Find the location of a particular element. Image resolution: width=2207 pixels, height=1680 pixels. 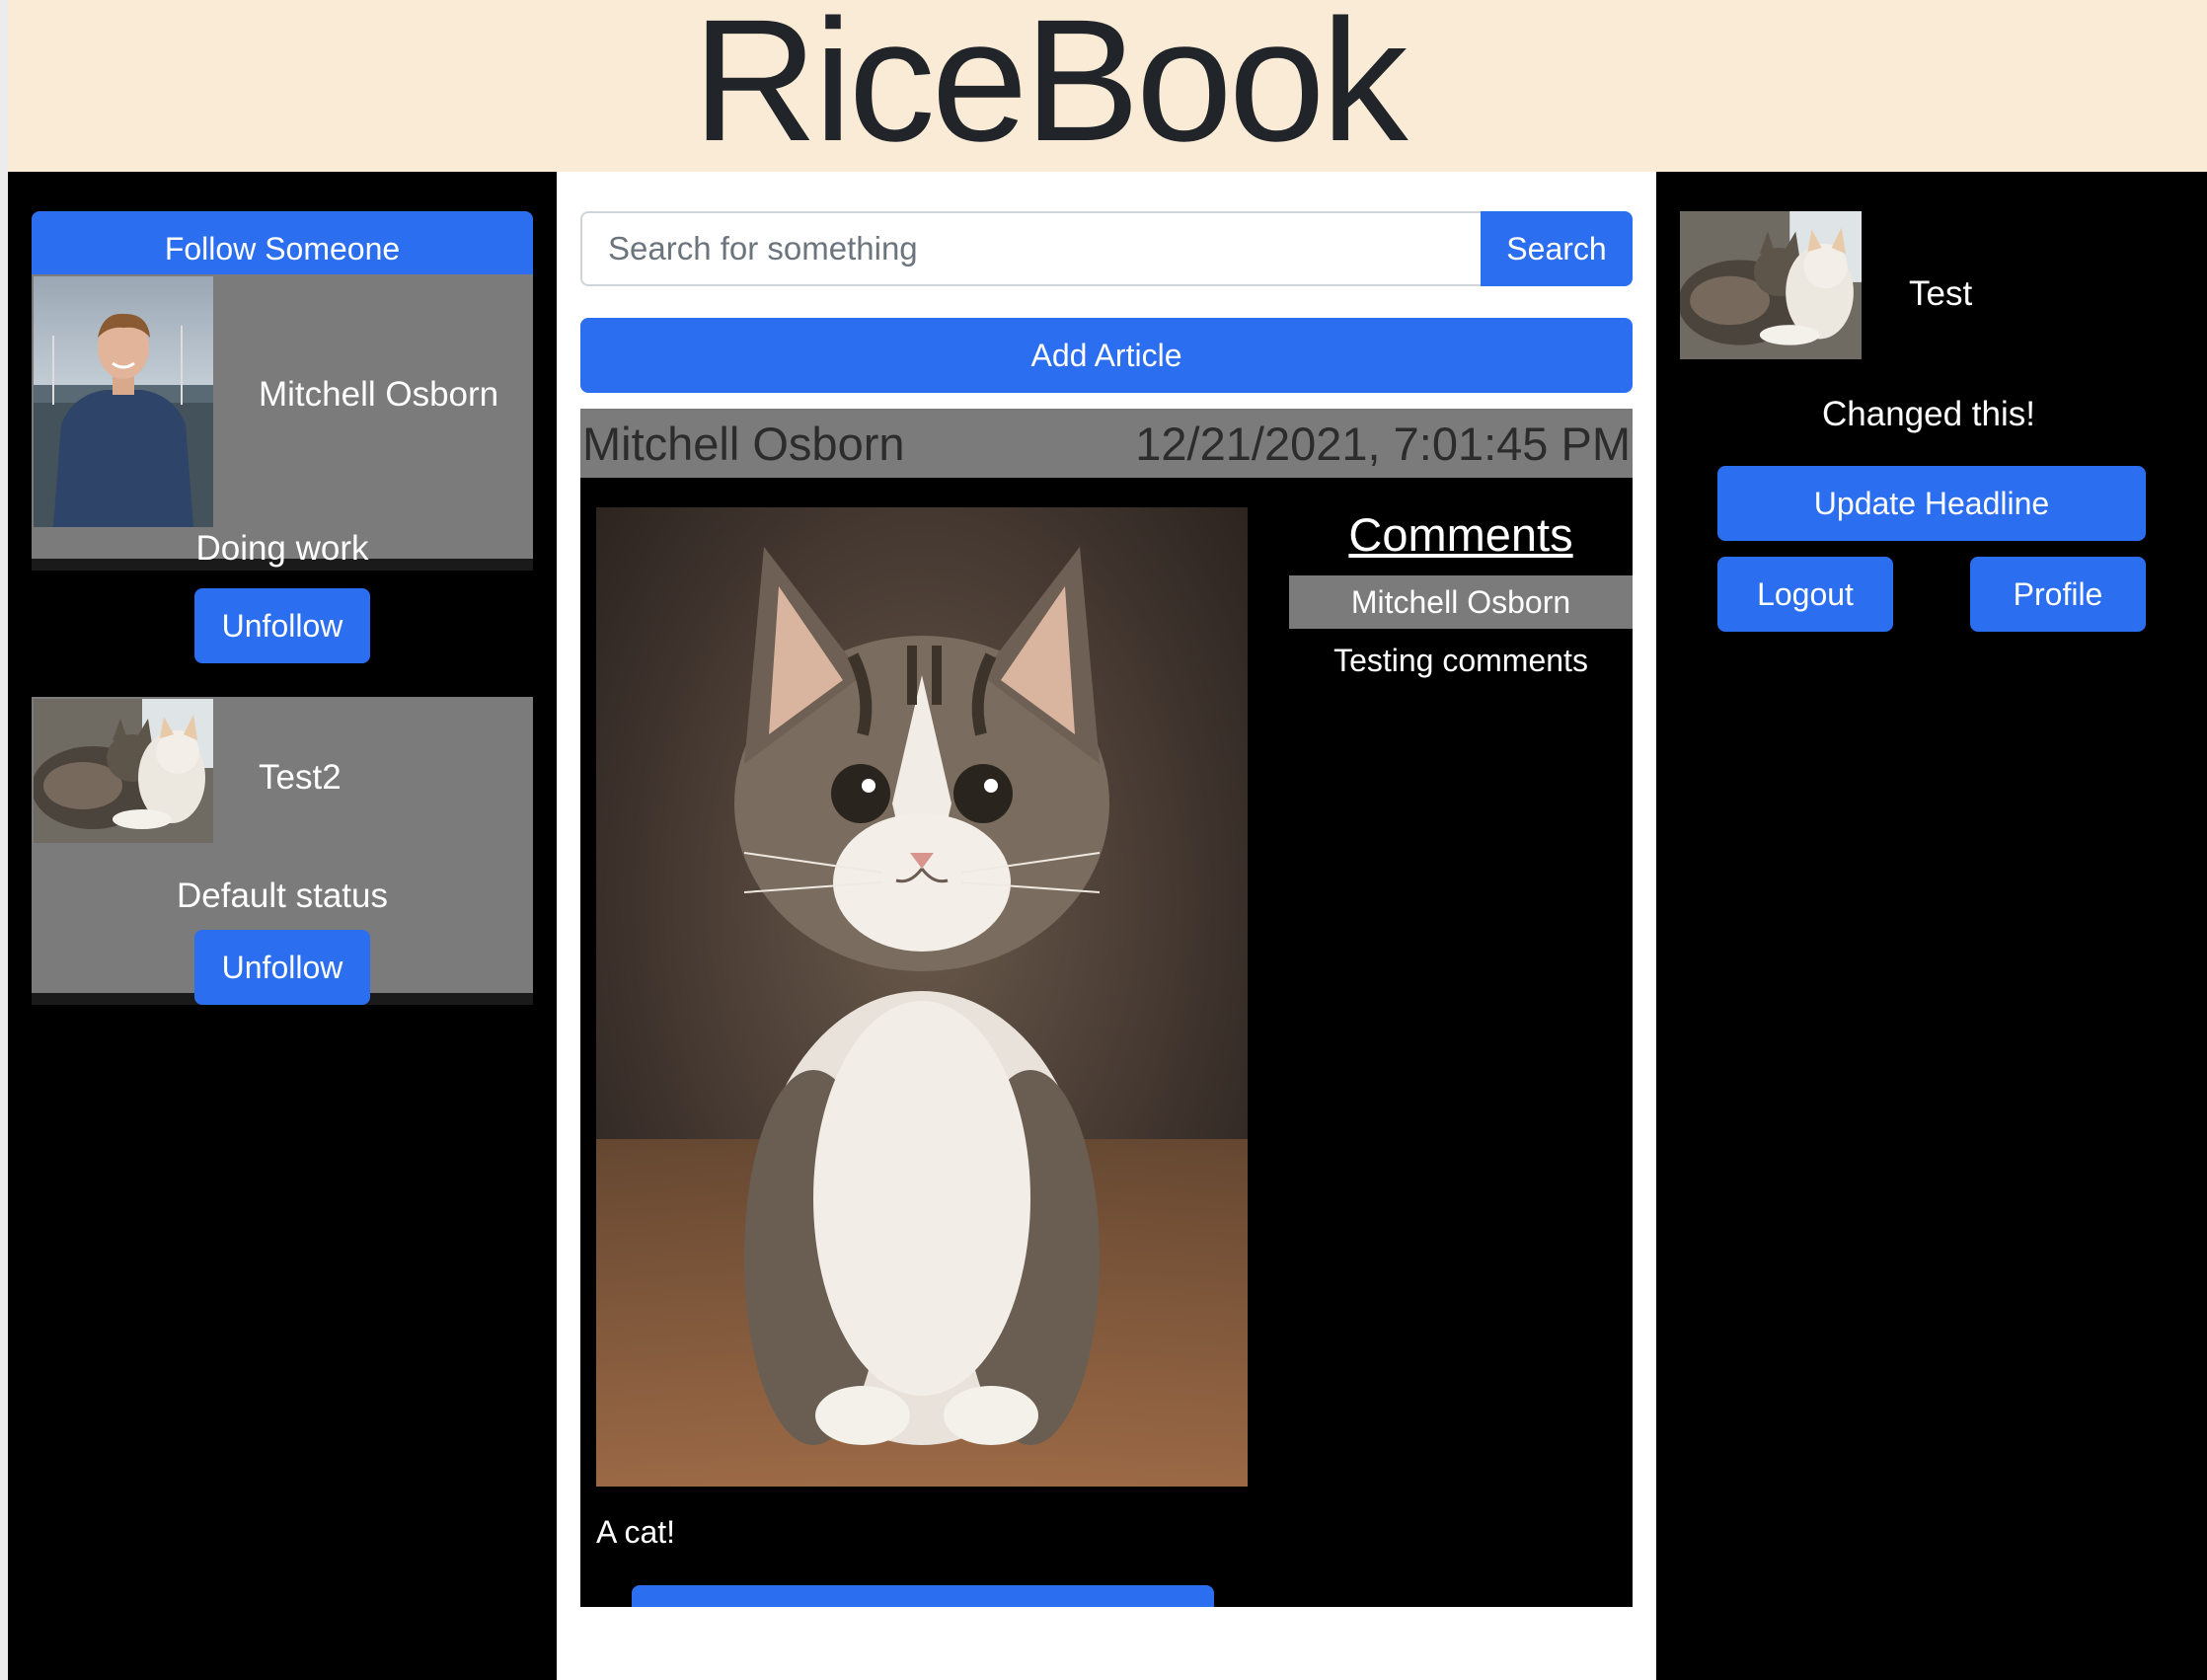

logout-button: Logout is located at coordinates (1805, 594).